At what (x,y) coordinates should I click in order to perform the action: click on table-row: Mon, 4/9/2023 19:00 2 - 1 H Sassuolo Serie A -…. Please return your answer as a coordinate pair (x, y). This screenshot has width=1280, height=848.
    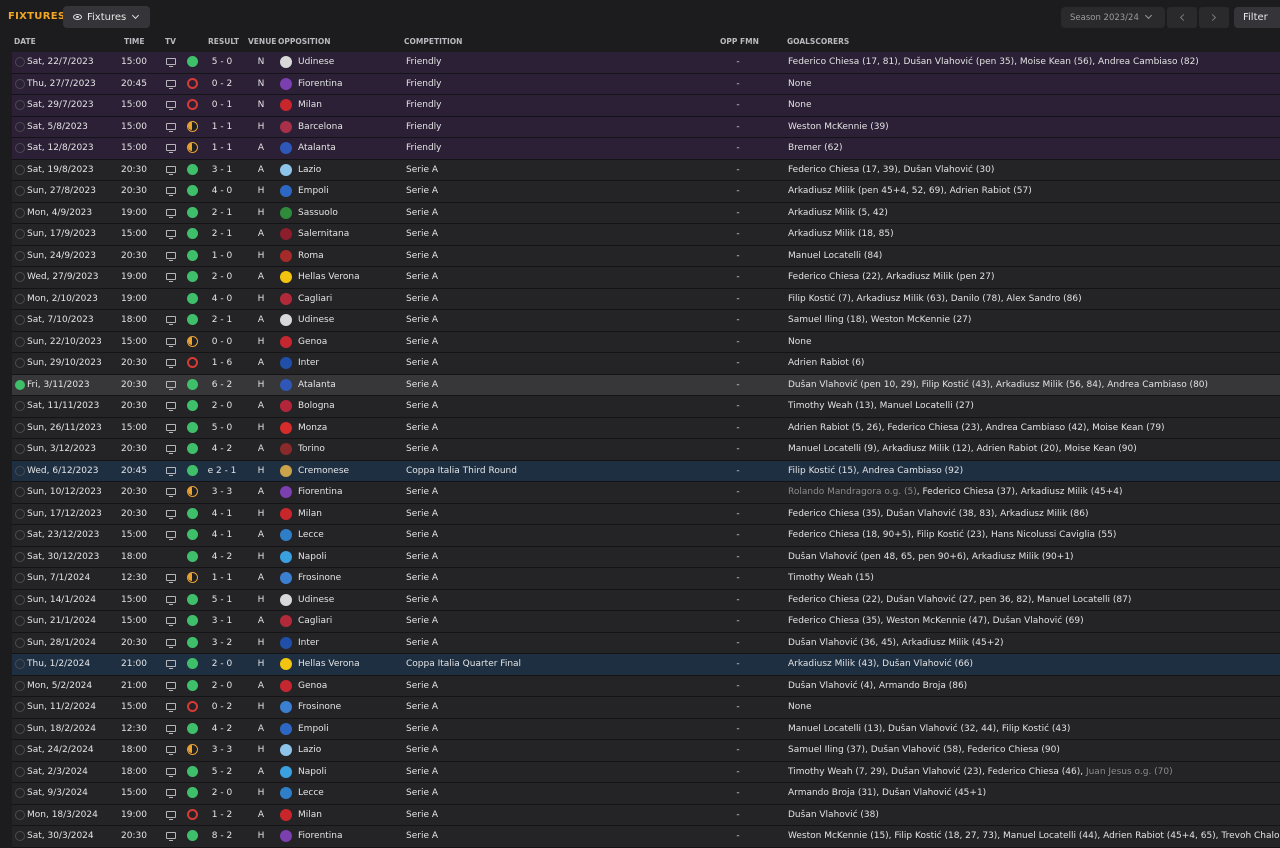
    Looking at the image, I should click on (646, 213).